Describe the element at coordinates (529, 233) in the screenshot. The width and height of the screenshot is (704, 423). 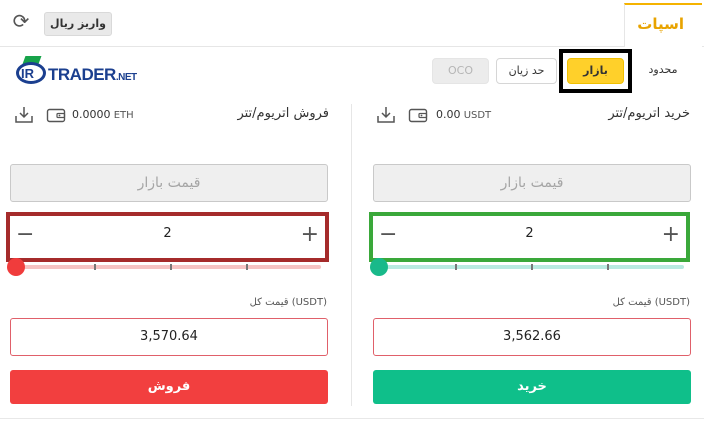
I see `buy-amount-value: 2` at that location.